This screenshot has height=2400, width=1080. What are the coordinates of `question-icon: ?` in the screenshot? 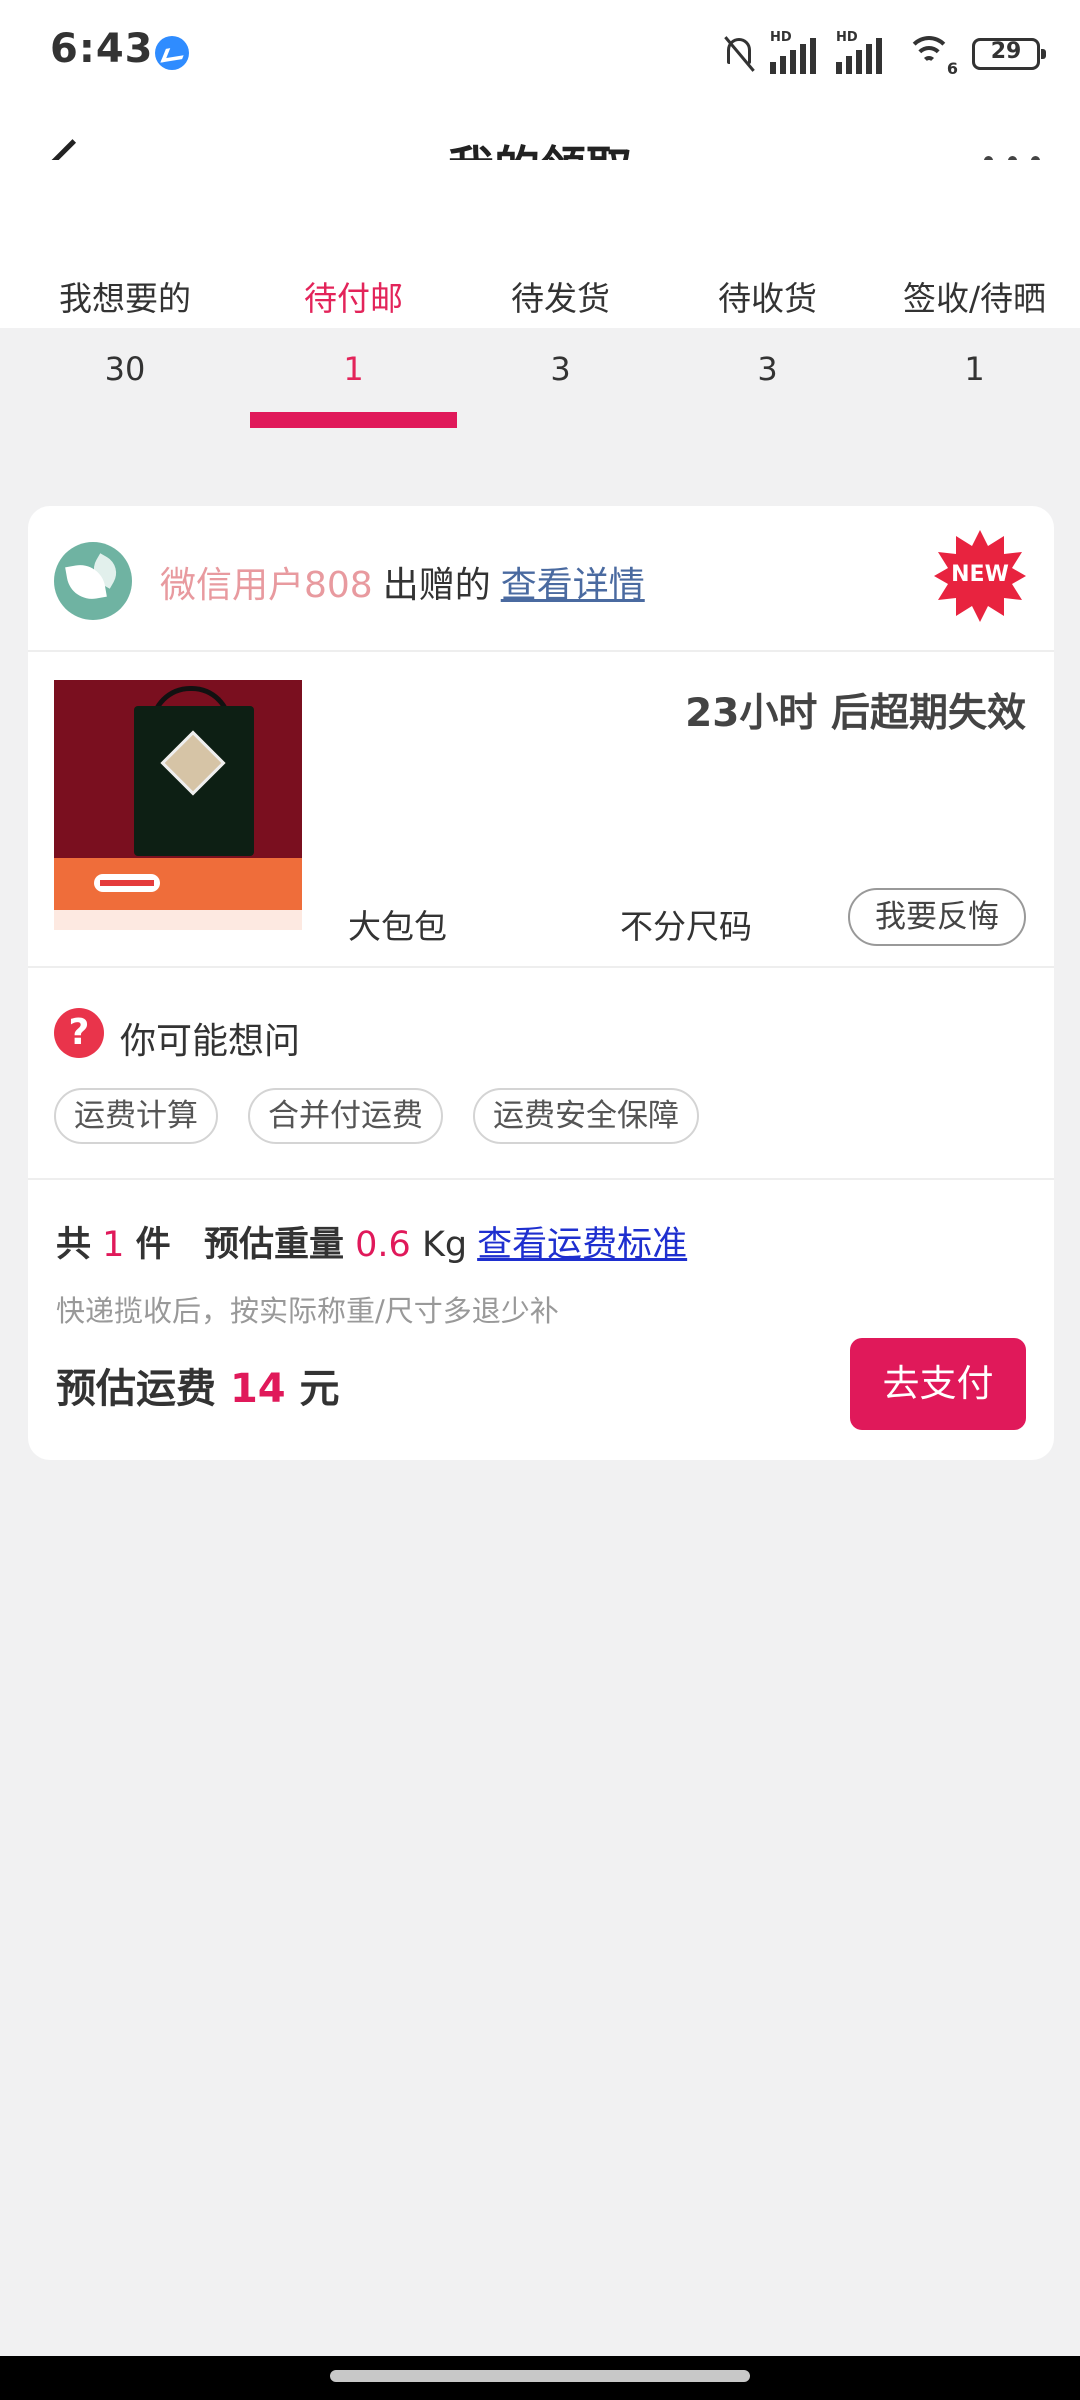 It's located at (79, 1033).